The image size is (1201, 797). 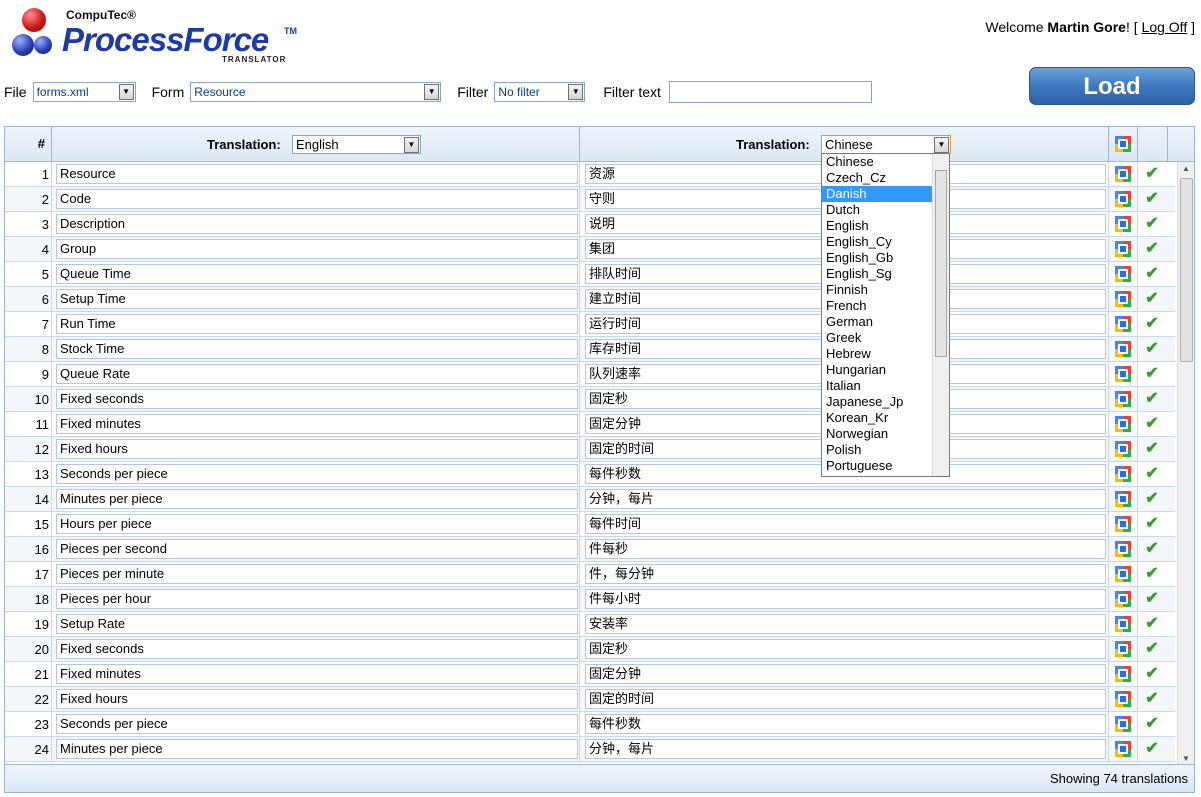 I want to click on language-option: Chinese, so click(x=885, y=162).